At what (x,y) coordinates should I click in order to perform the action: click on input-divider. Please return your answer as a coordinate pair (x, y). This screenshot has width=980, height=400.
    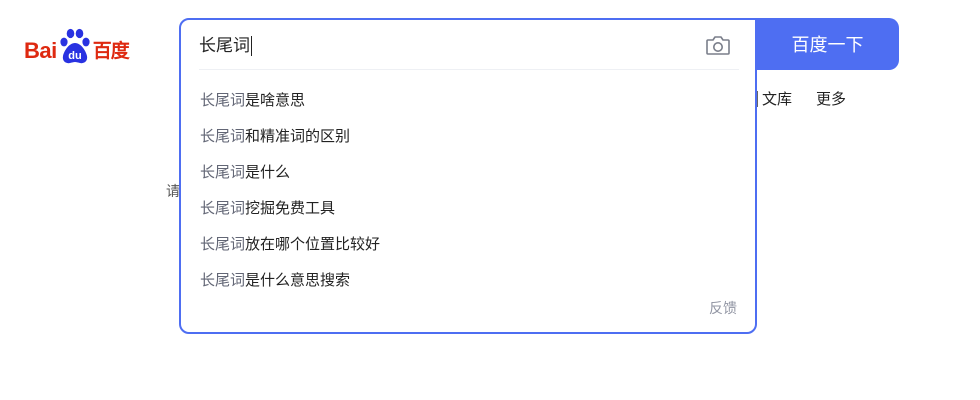
    Looking at the image, I should click on (469, 69).